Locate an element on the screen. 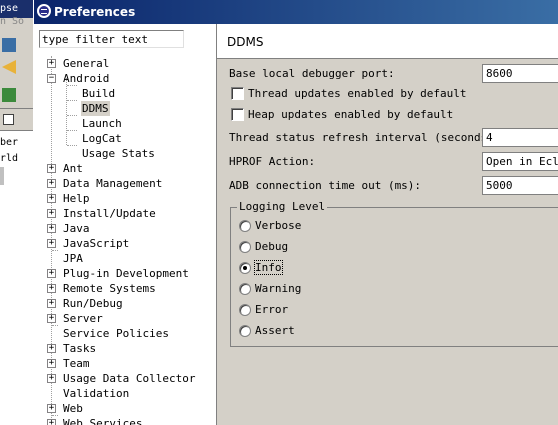 The width and height of the screenshot is (558, 425). warning-radio is located at coordinates (245, 289).